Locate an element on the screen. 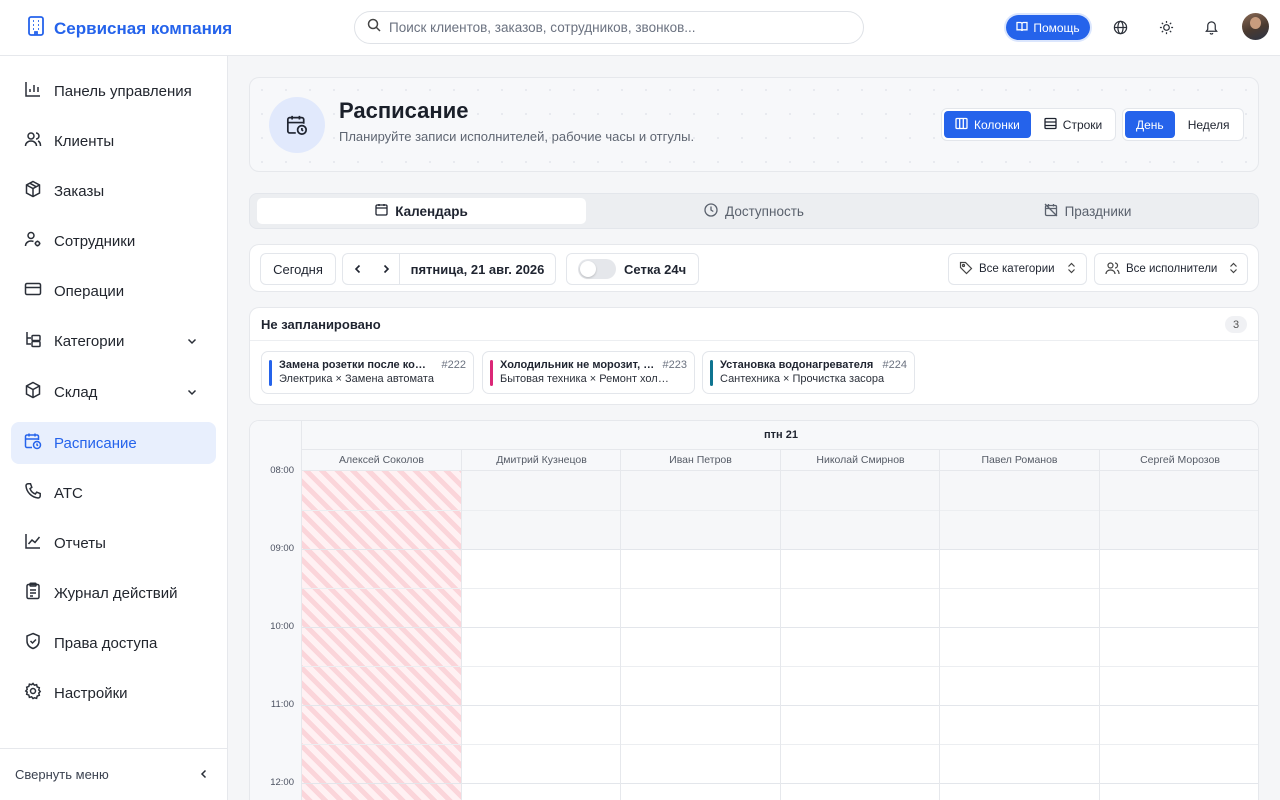  sidebar-item-settings: Настройки is located at coordinates (113, 693).